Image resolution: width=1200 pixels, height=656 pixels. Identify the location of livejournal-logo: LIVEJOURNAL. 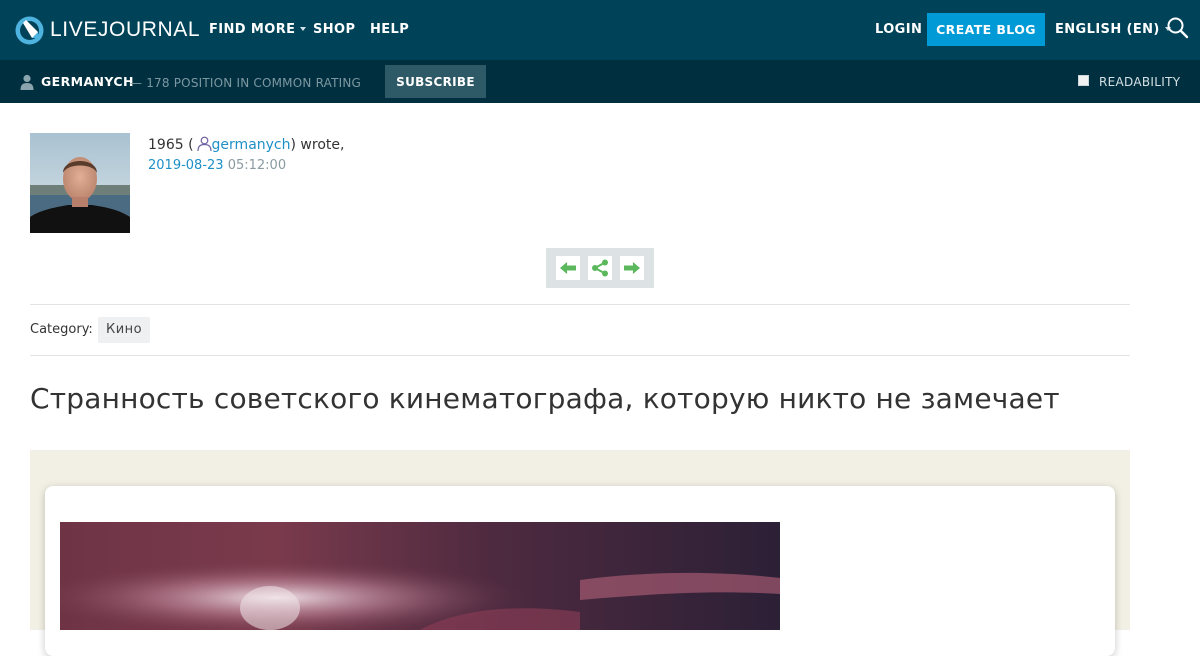
(107, 30).